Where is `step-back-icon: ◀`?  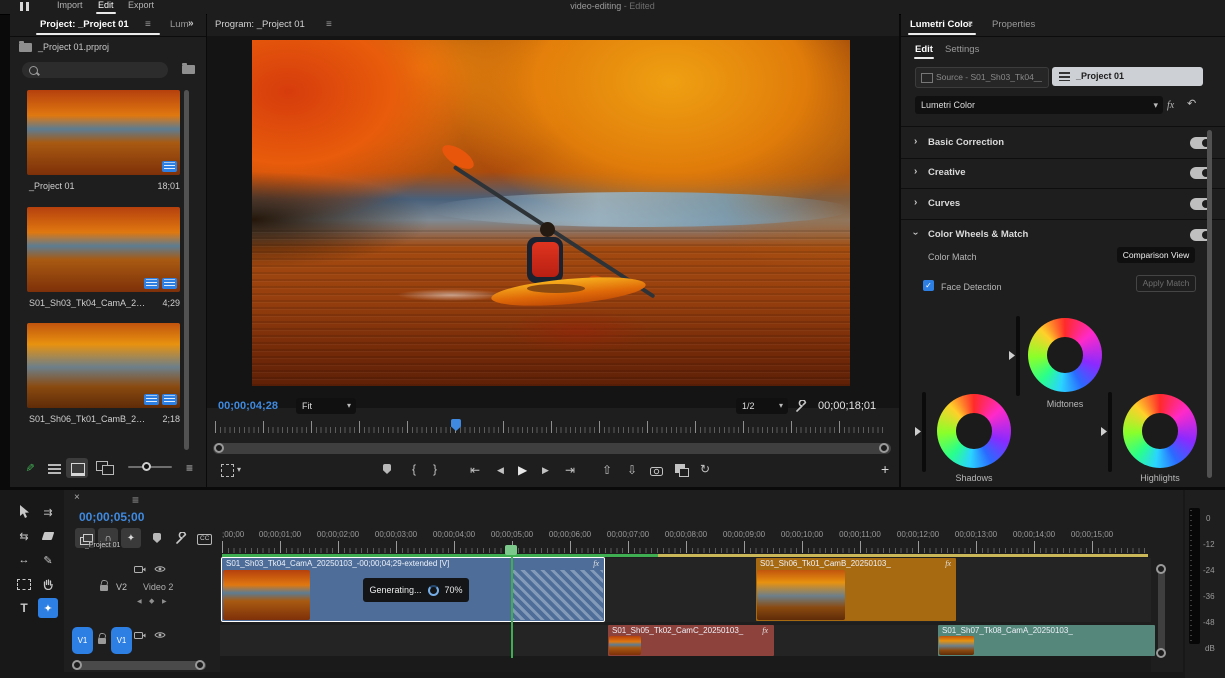
step-back-icon: ◀ is located at coordinates (500, 470).